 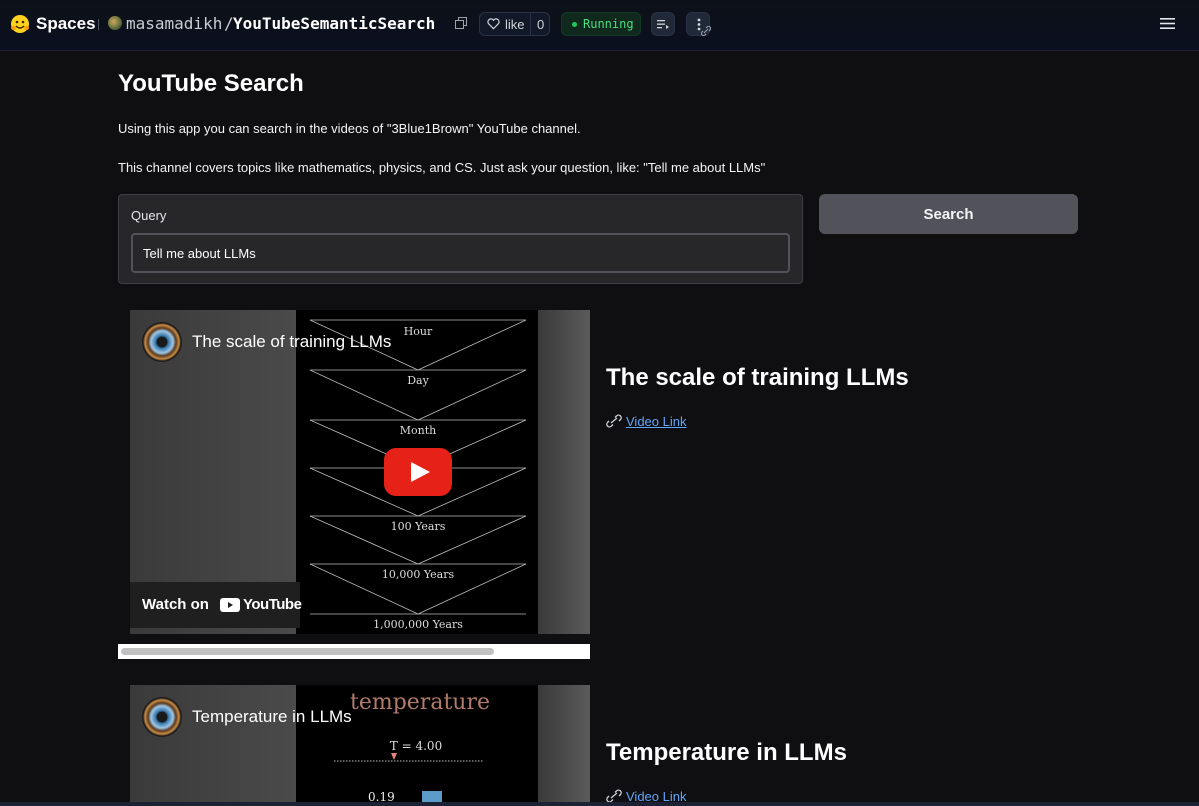 I want to click on heart-icon, so click(x=493, y=24).